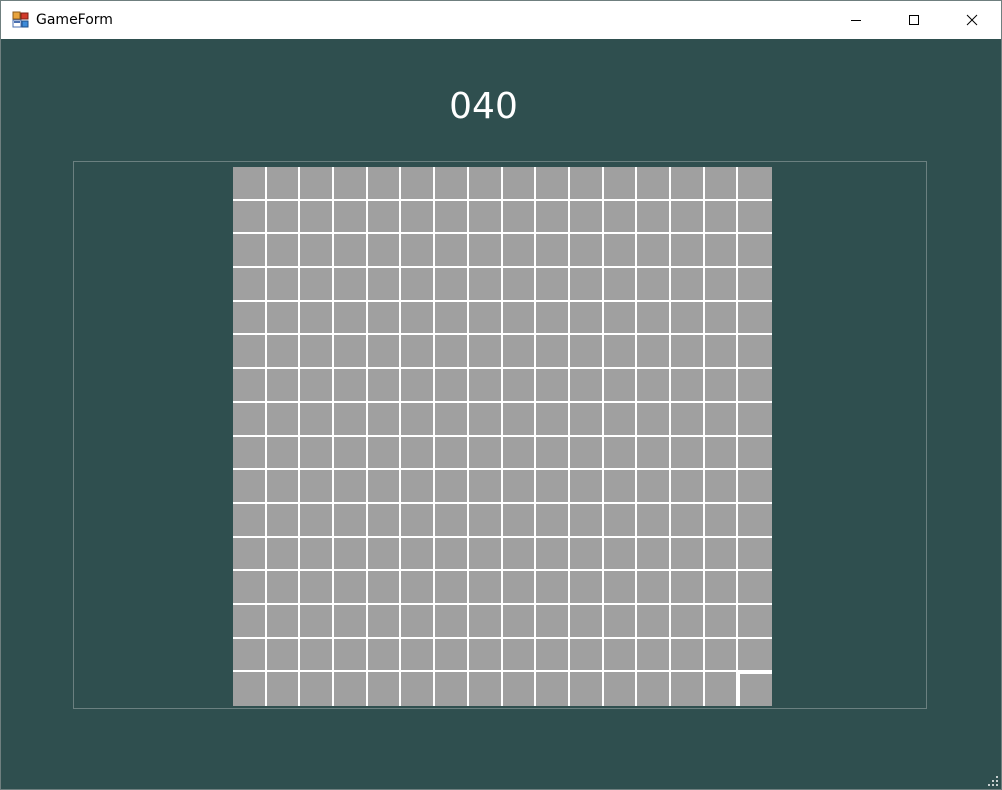  Describe the element at coordinates (993, 781) in the screenshot. I see `resize-grip-icon` at that location.